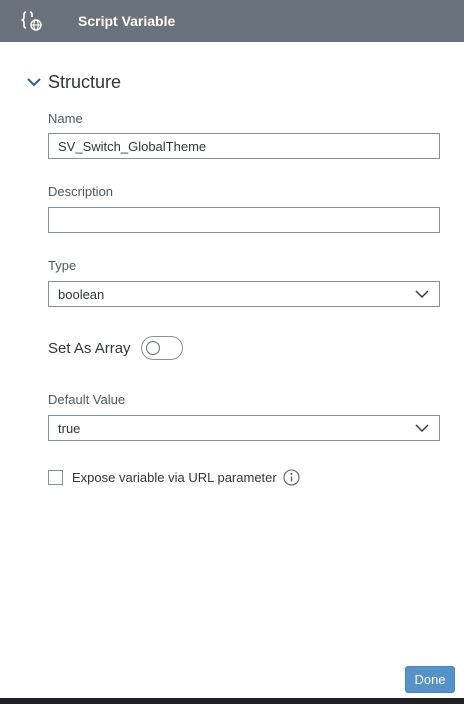  Describe the element at coordinates (244, 146) in the screenshot. I see `name-input` at that location.